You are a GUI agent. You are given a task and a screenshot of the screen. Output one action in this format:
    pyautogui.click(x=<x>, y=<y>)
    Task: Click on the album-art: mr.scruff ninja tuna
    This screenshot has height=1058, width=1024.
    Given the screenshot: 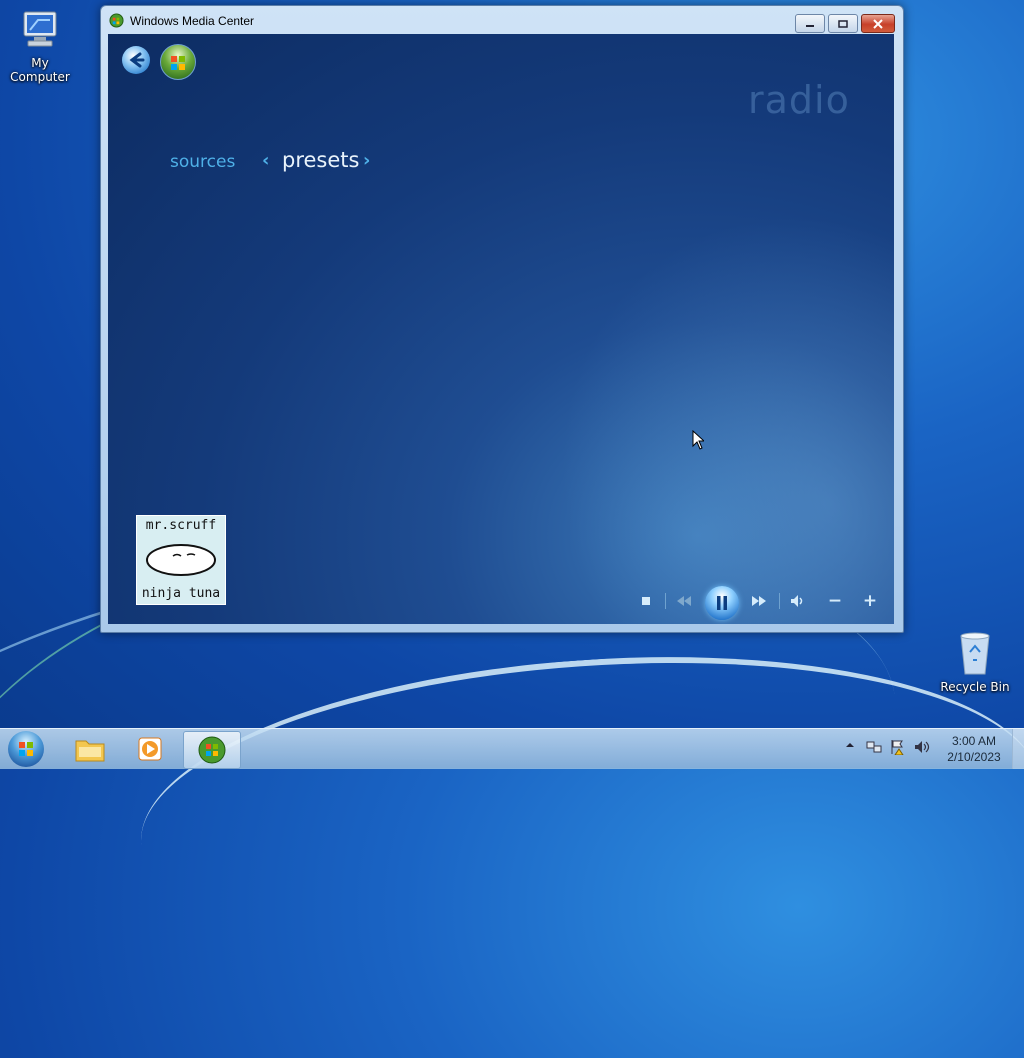 What is the action you would take?
    pyautogui.click(x=181, y=560)
    